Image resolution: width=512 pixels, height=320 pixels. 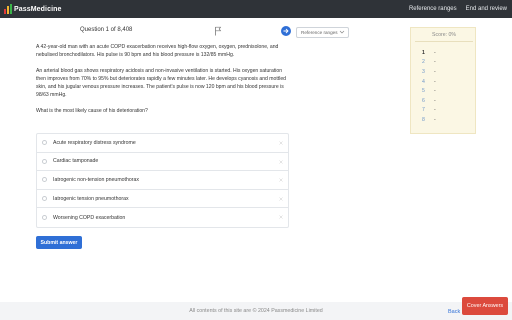 I want to click on reference-ranges-select-value: Reference ranges, so click(x=319, y=32).